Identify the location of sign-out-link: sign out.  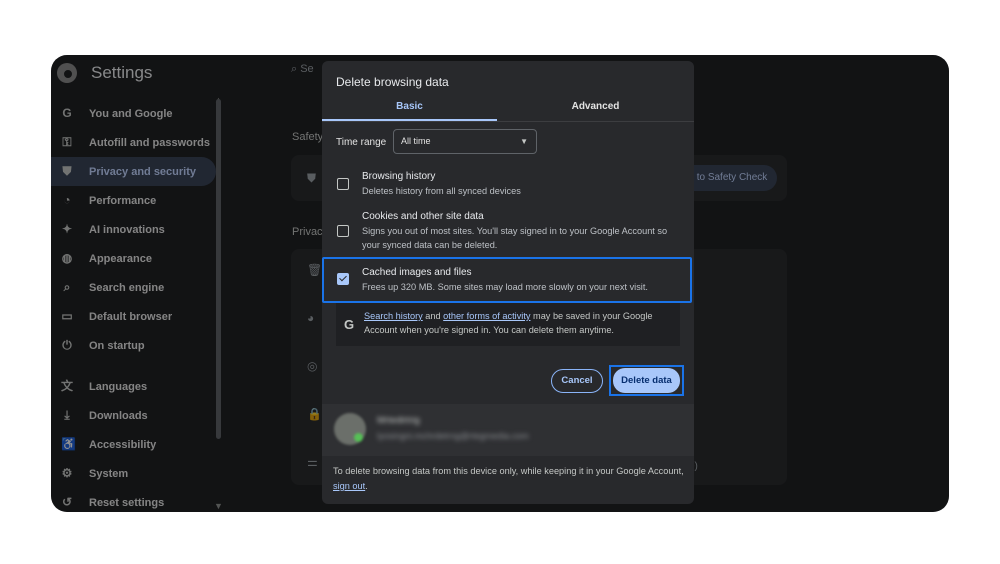
(349, 486).